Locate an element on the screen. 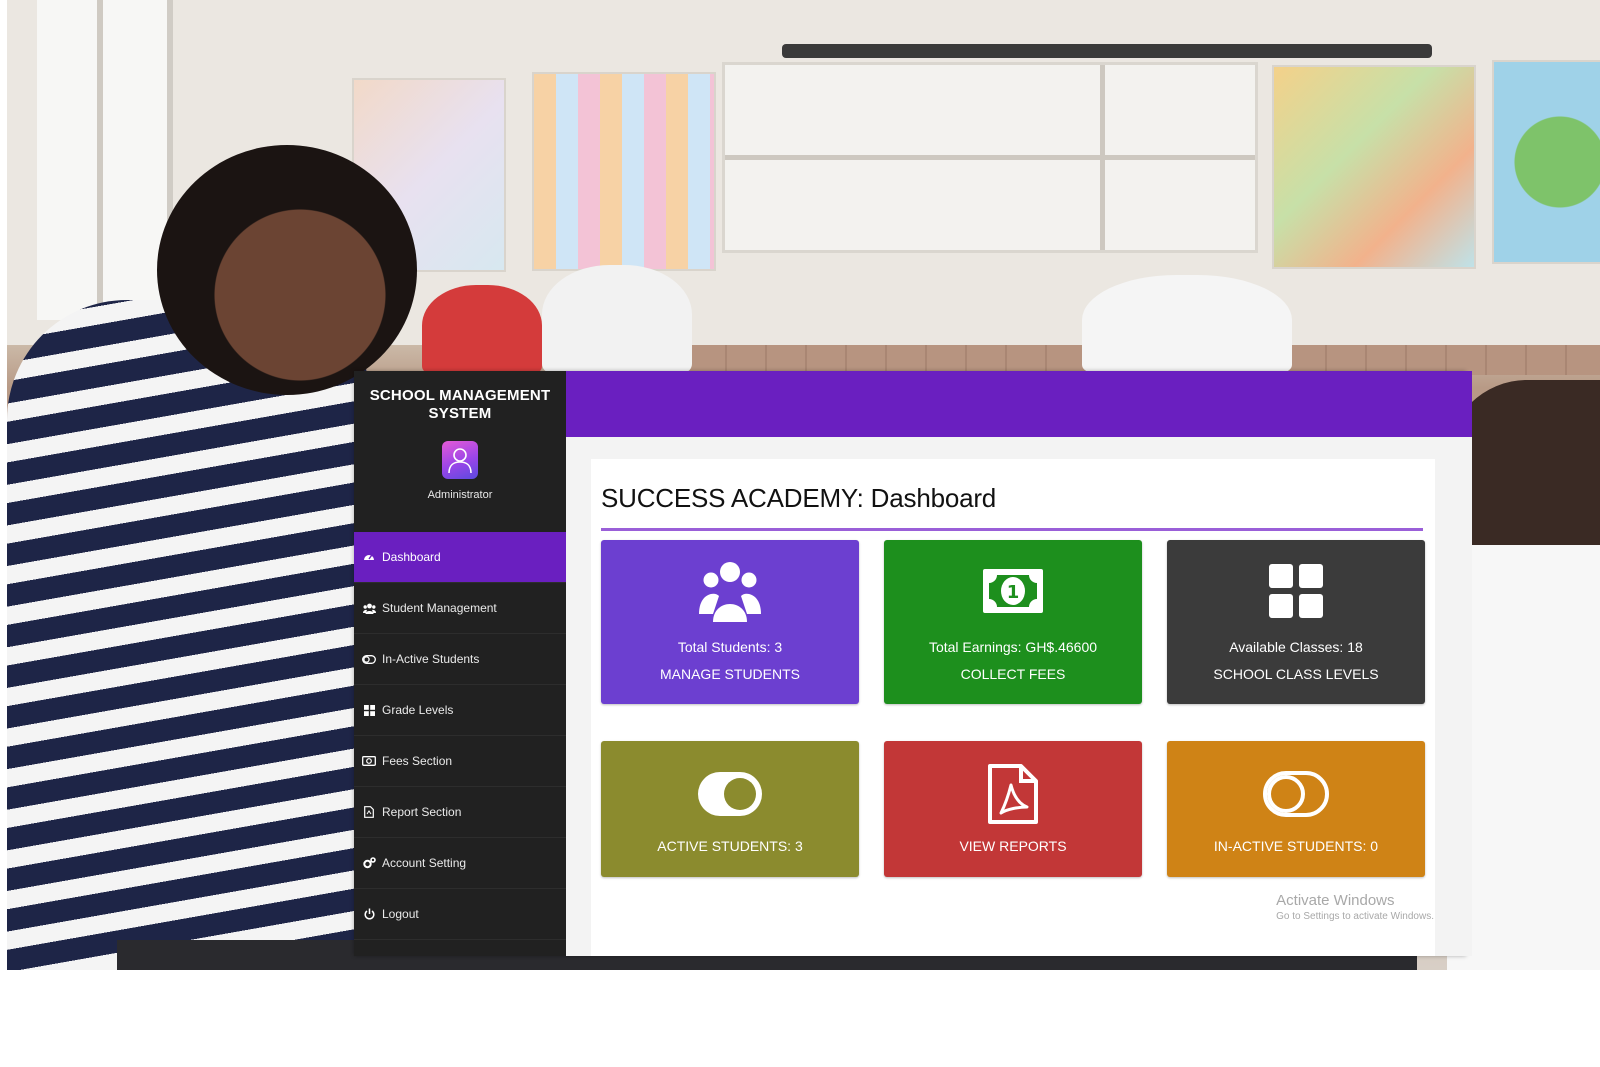 This screenshot has width=1600, height=1067. svg-text: 1 is located at coordinates (1013, 592).